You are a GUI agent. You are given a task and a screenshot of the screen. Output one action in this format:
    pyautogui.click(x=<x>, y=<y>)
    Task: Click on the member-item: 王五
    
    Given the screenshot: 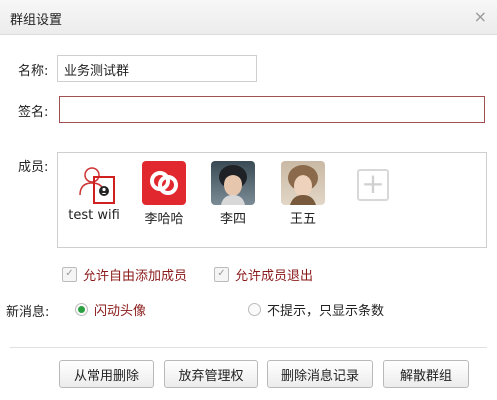 What is the action you would take?
    pyautogui.click(x=303, y=194)
    